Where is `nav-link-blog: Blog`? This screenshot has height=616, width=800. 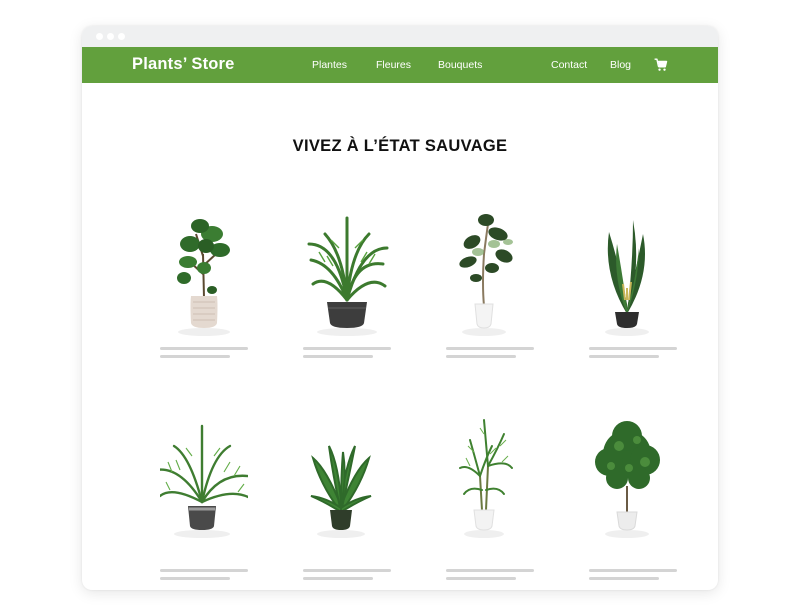 nav-link-blog: Blog is located at coordinates (620, 65).